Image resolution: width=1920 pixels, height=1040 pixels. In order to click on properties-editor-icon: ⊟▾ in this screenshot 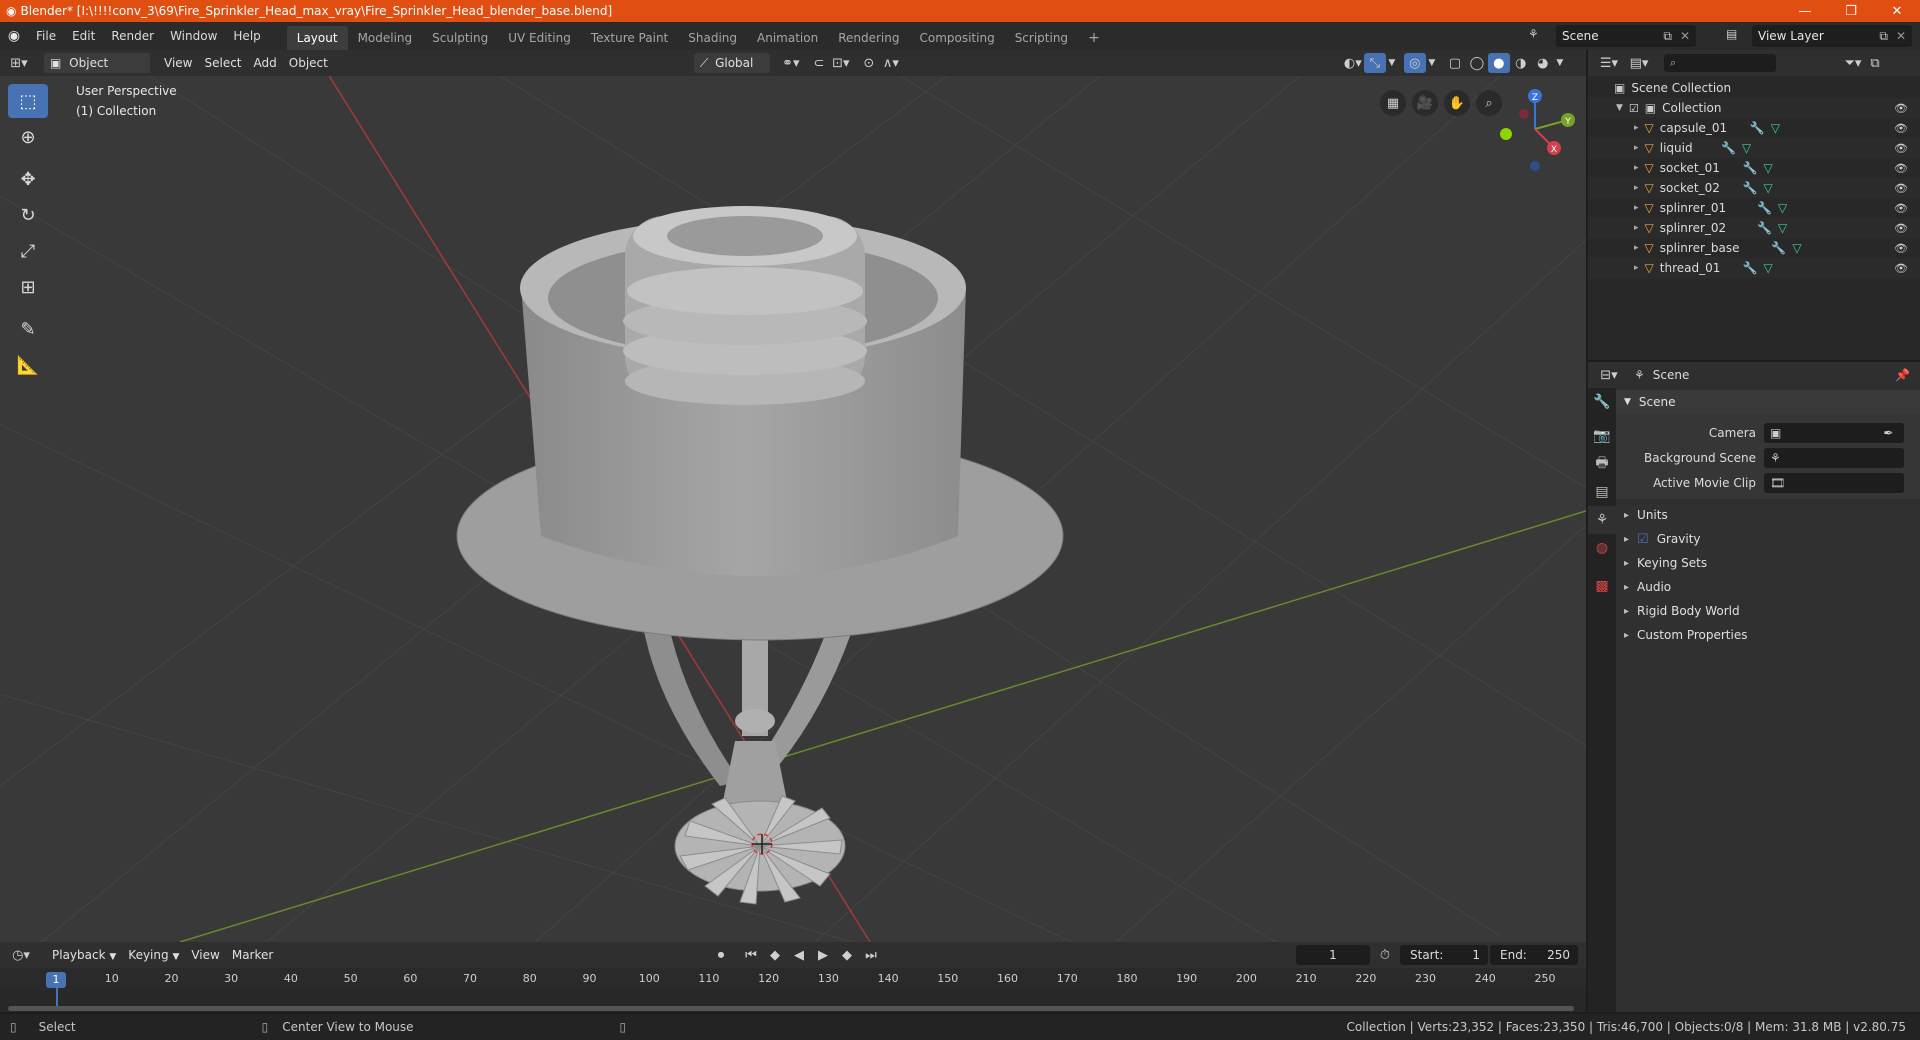, I will do `click(1609, 375)`.